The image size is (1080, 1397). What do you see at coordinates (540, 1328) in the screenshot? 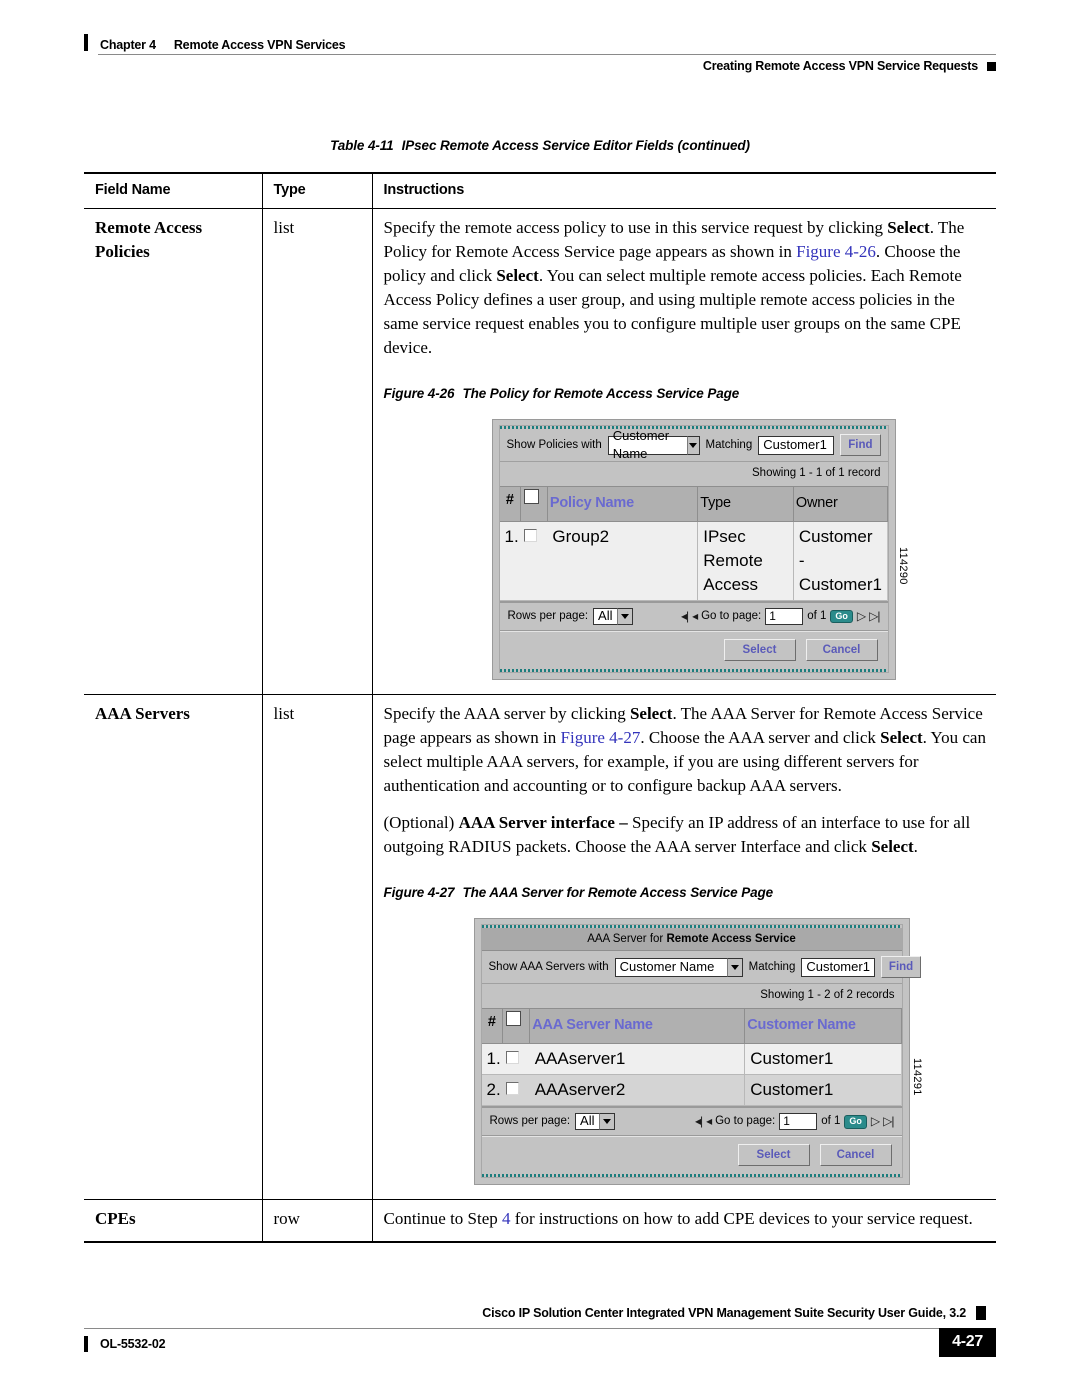
I see `footer-divider` at bounding box center [540, 1328].